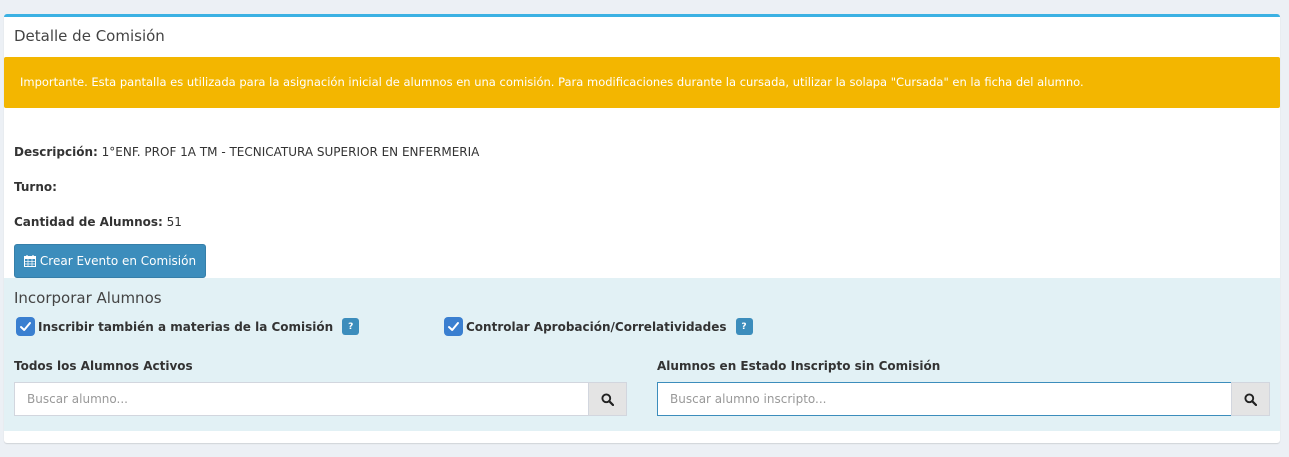 The width and height of the screenshot is (1289, 457). What do you see at coordinates (103, 366) in the screenshot?
I see `activos-label: Todos los Alumnos Activos` at bounding box center [103, 366].